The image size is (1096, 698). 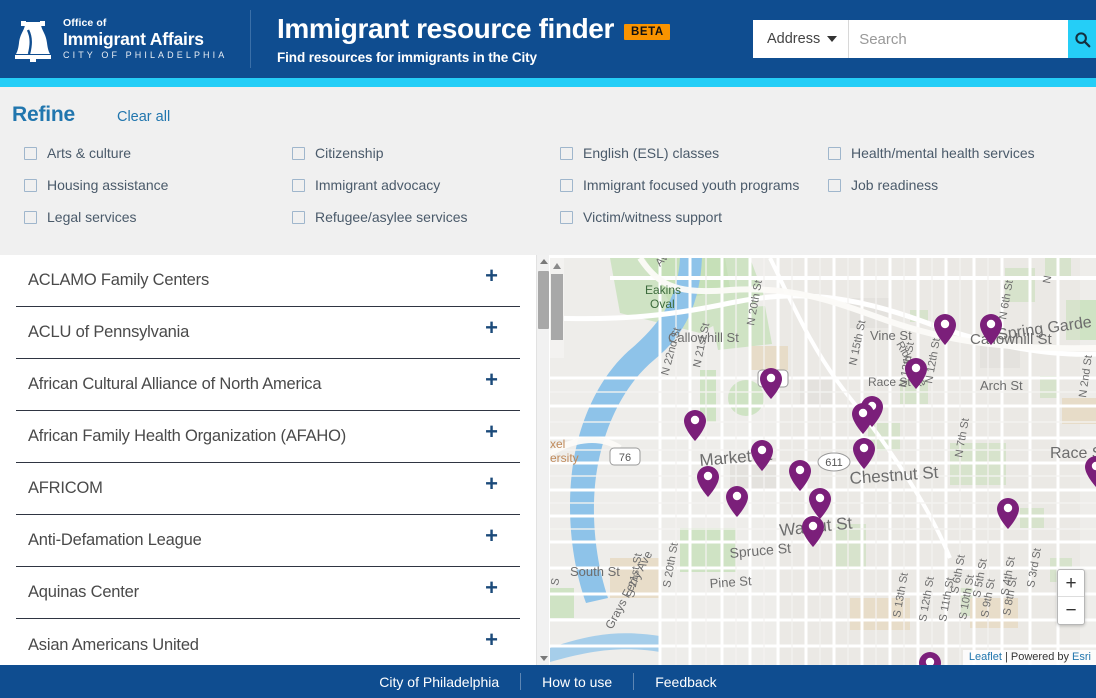 I want to click on facet-label: Victim/witness support, so click(x=653, y=217).